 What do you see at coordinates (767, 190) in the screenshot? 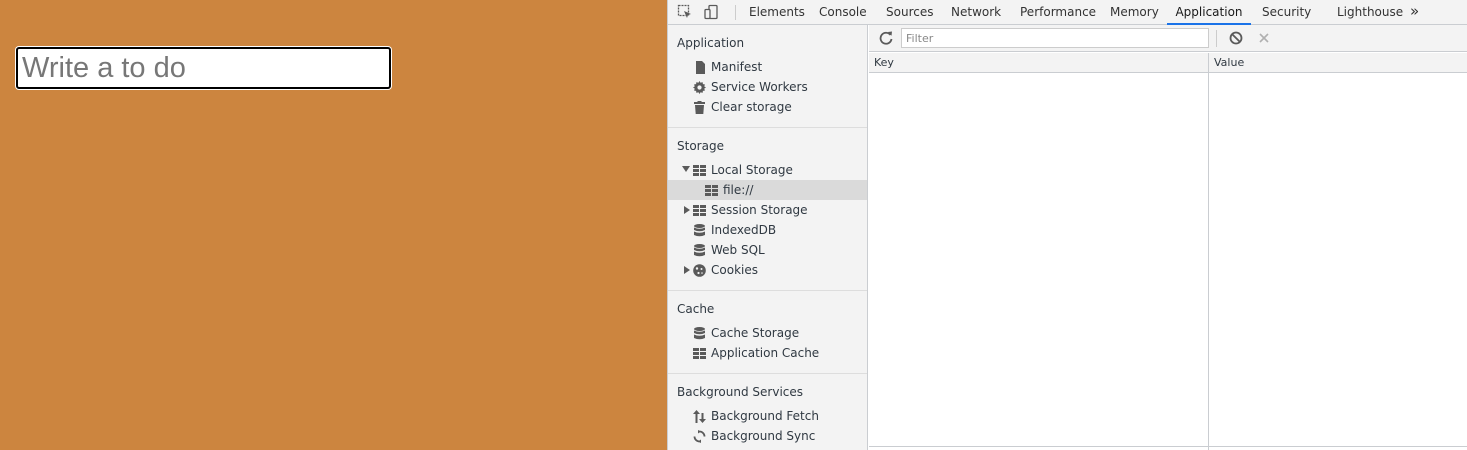
I see `sidebar-item-local-storage-file: file://` at bounding box center [767, 190].